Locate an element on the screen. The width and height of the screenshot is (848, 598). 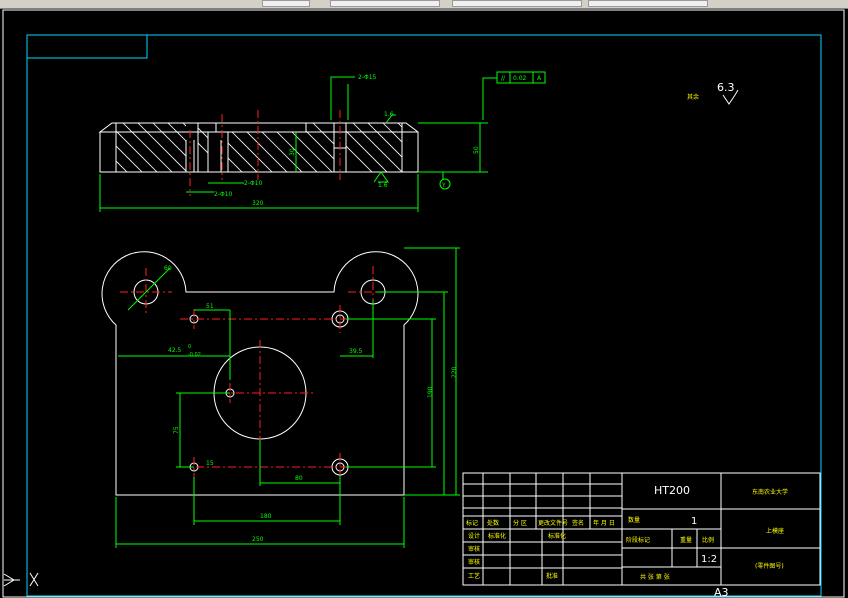
dim-39-5: 39.5 is located at coordinates (356, 351).